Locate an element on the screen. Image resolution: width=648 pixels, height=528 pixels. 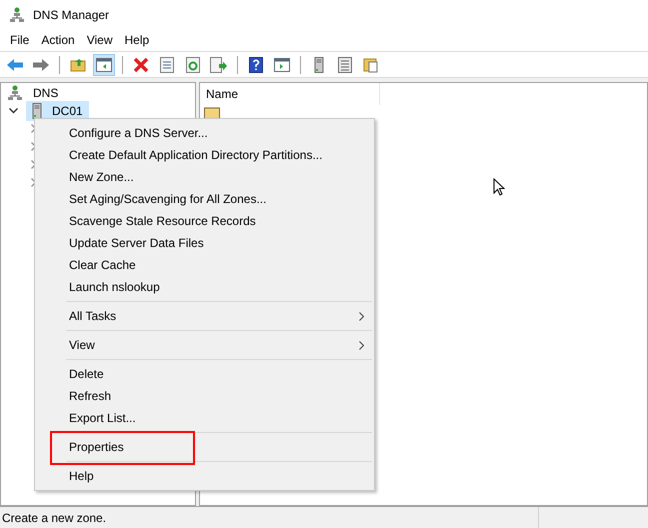
action-pane-icon is located at coordinates (282, 65).